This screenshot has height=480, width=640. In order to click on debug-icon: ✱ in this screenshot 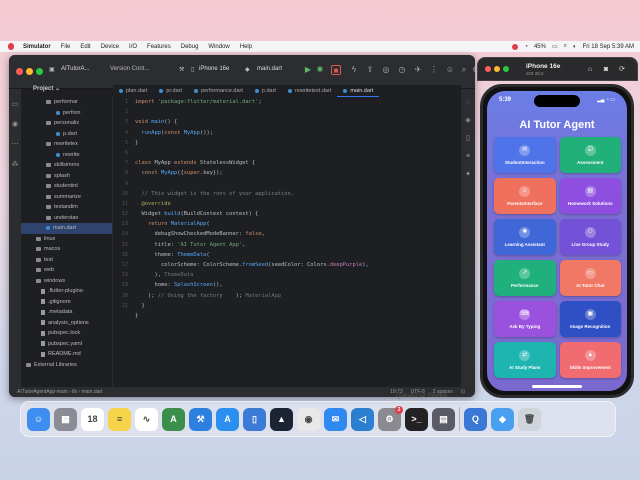, I will do `click(320, 70)`.